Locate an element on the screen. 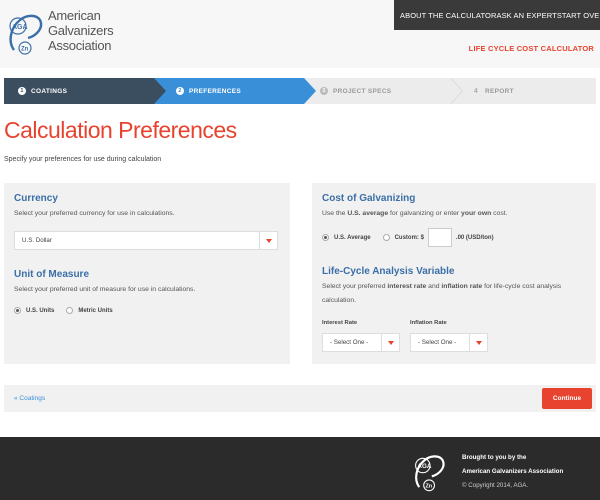  inflation-rate-select-value: - Select One - is located at coordinates (437, 342).